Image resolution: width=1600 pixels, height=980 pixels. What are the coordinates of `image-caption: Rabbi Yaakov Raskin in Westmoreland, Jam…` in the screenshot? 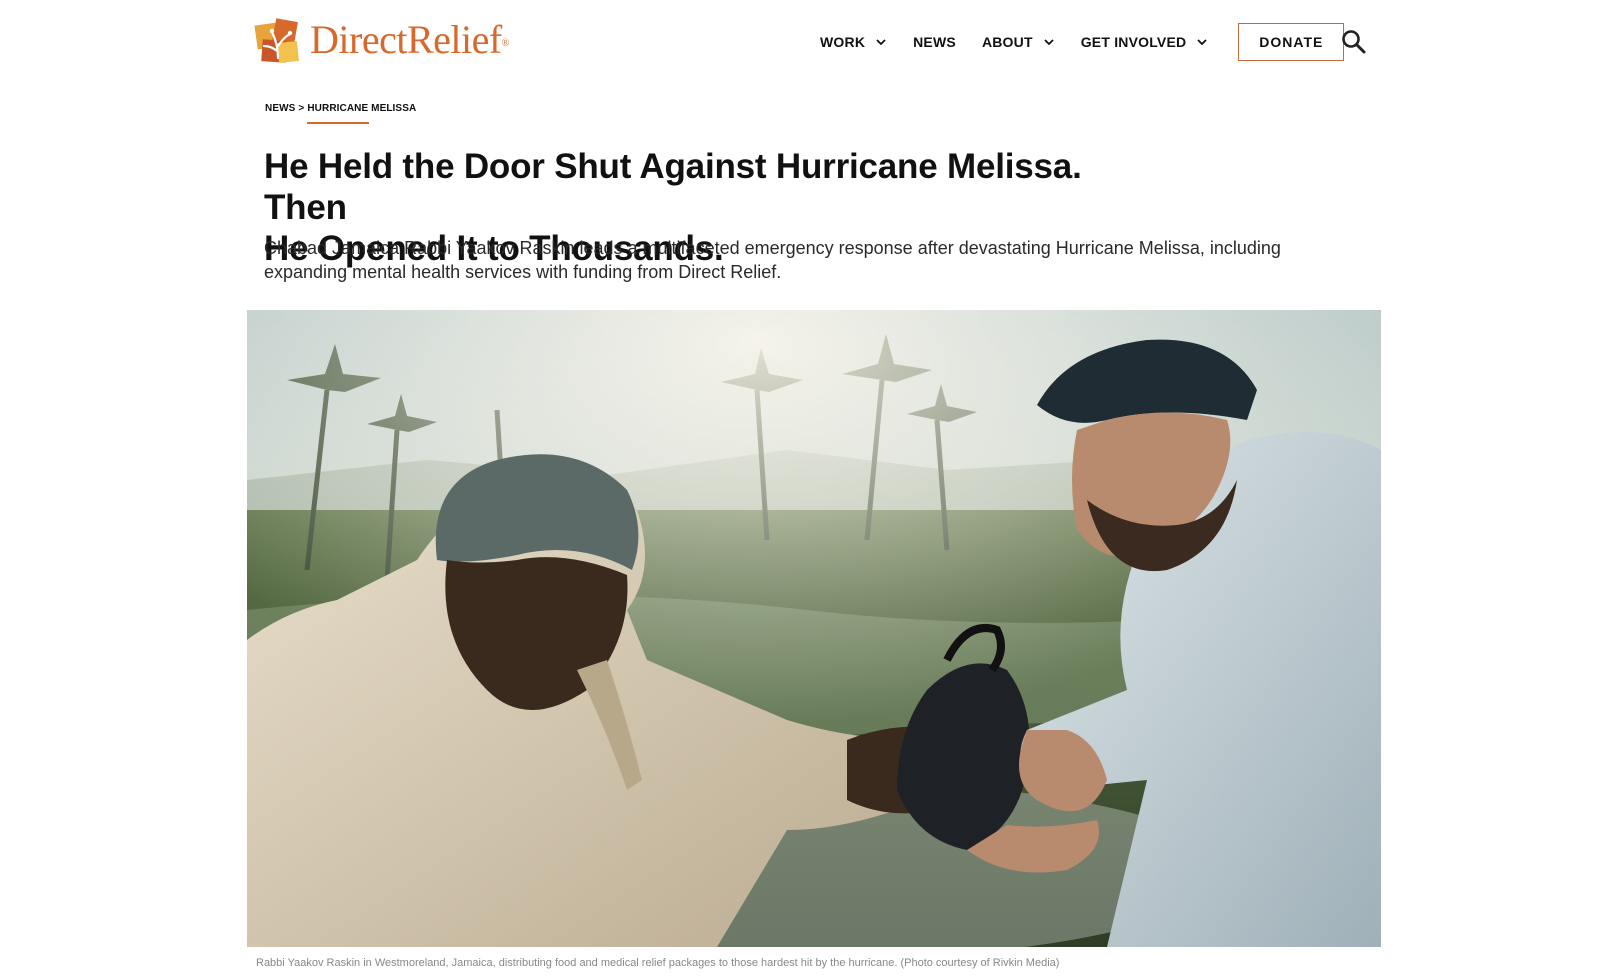 It's located at (658, 963).